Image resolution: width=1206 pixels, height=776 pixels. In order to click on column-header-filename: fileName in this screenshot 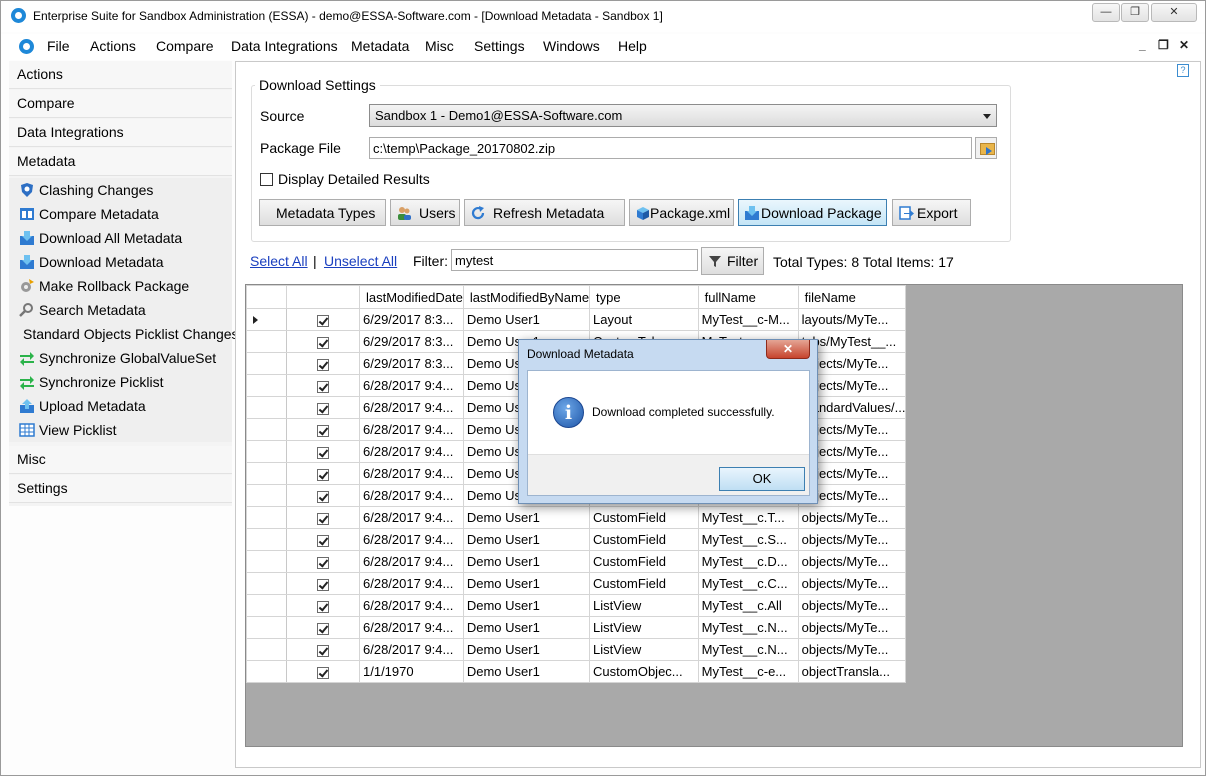, I will do `click(852, 297)`.